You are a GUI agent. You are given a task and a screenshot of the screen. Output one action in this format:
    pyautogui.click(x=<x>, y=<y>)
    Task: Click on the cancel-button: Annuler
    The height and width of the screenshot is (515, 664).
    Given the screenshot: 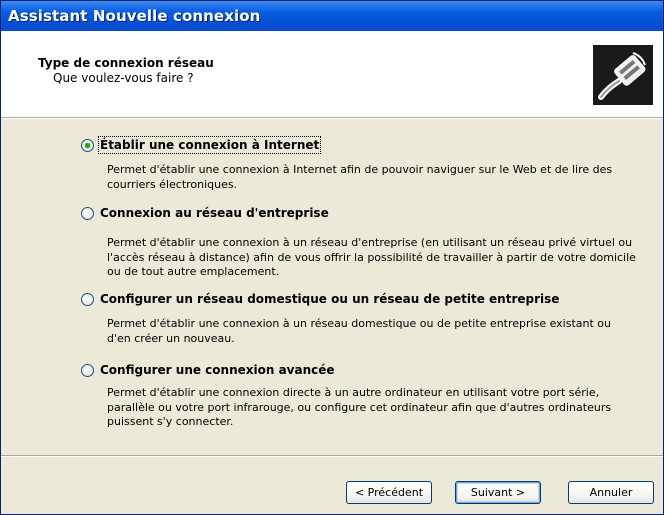 What is the action you would take?
    pyautogui.click(x=611, y=492)
    